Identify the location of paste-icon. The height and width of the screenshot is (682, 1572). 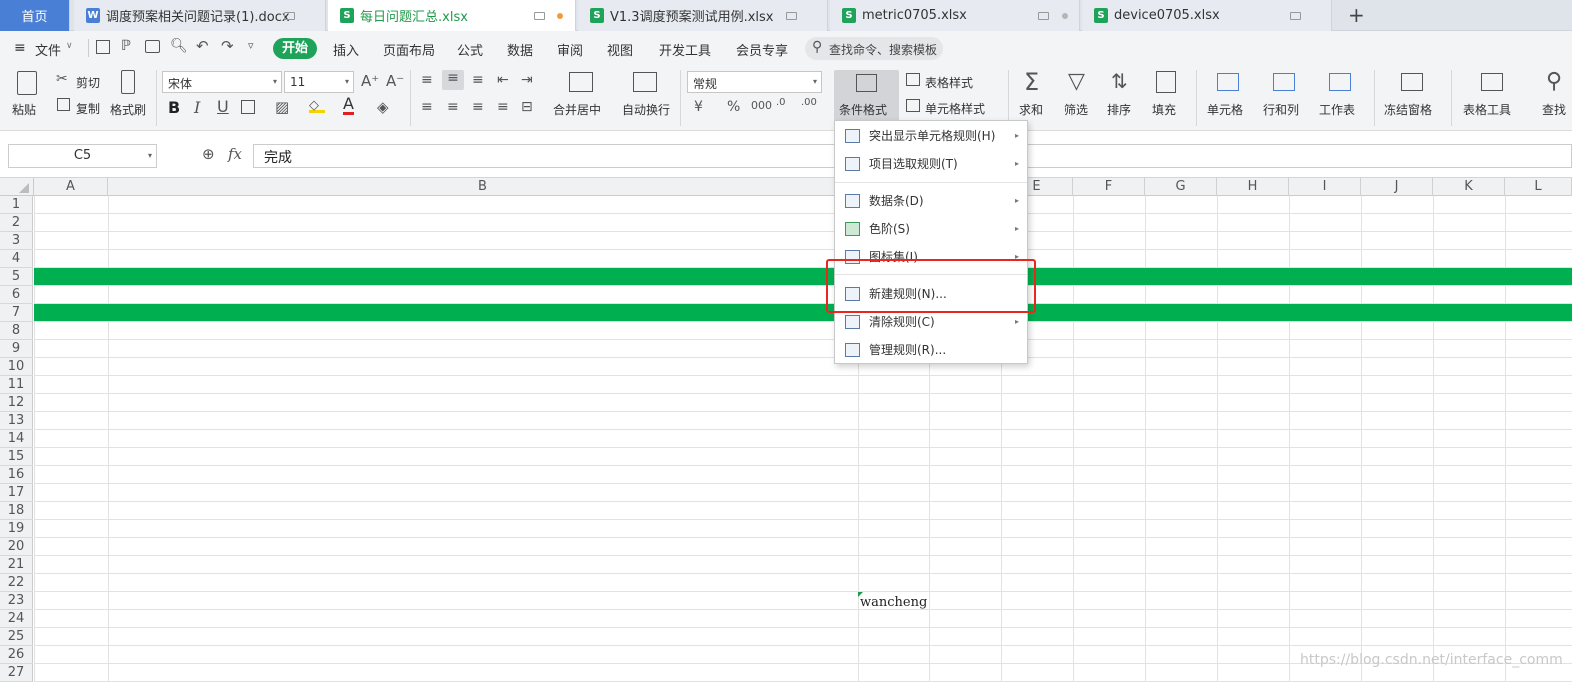
(27, 83).